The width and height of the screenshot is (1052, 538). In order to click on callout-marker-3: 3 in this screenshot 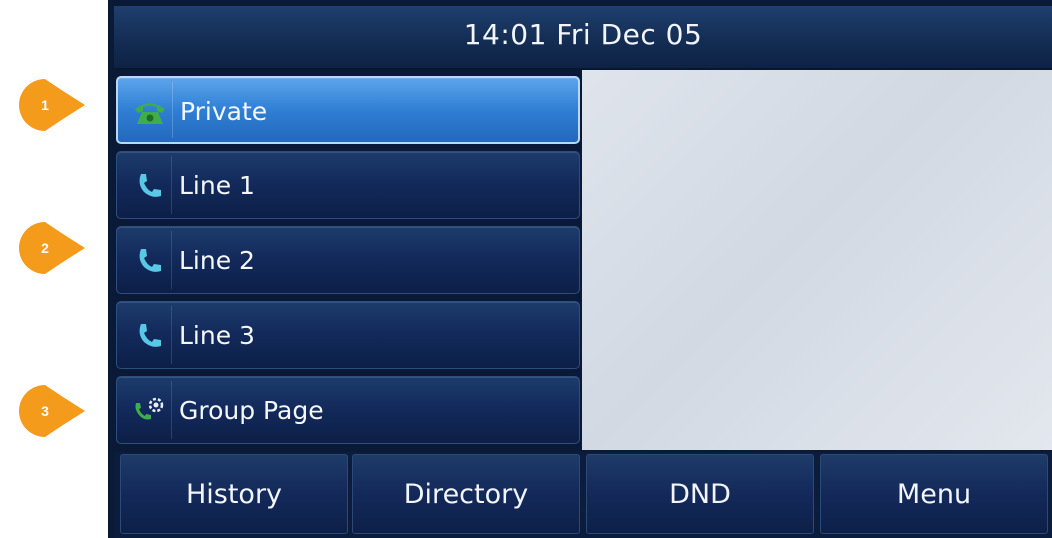, I will do `click(52, 411)`.